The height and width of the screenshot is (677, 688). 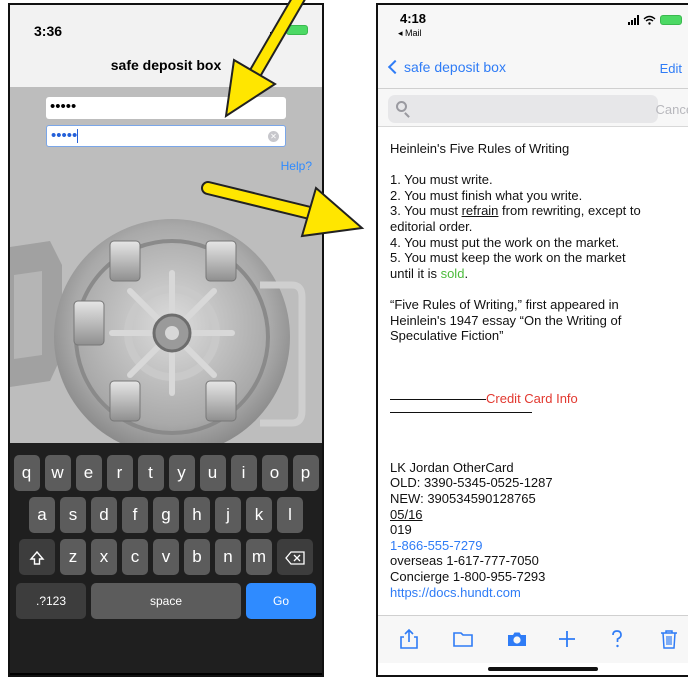 I want to click on note-title: Heinlein's Five Rules of Writing, so click(x=480, y=148).